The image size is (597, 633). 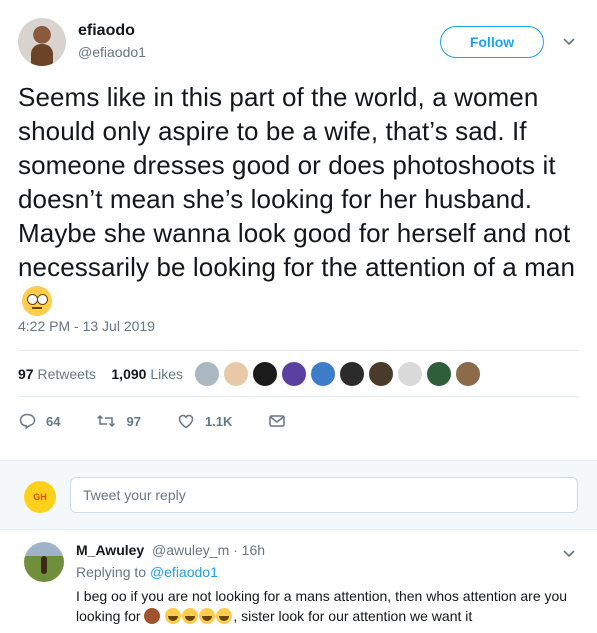 What do you see at coordinates (27, 421) in the screenshot?
I see `reply-icon` at bounding box center [27, 421].